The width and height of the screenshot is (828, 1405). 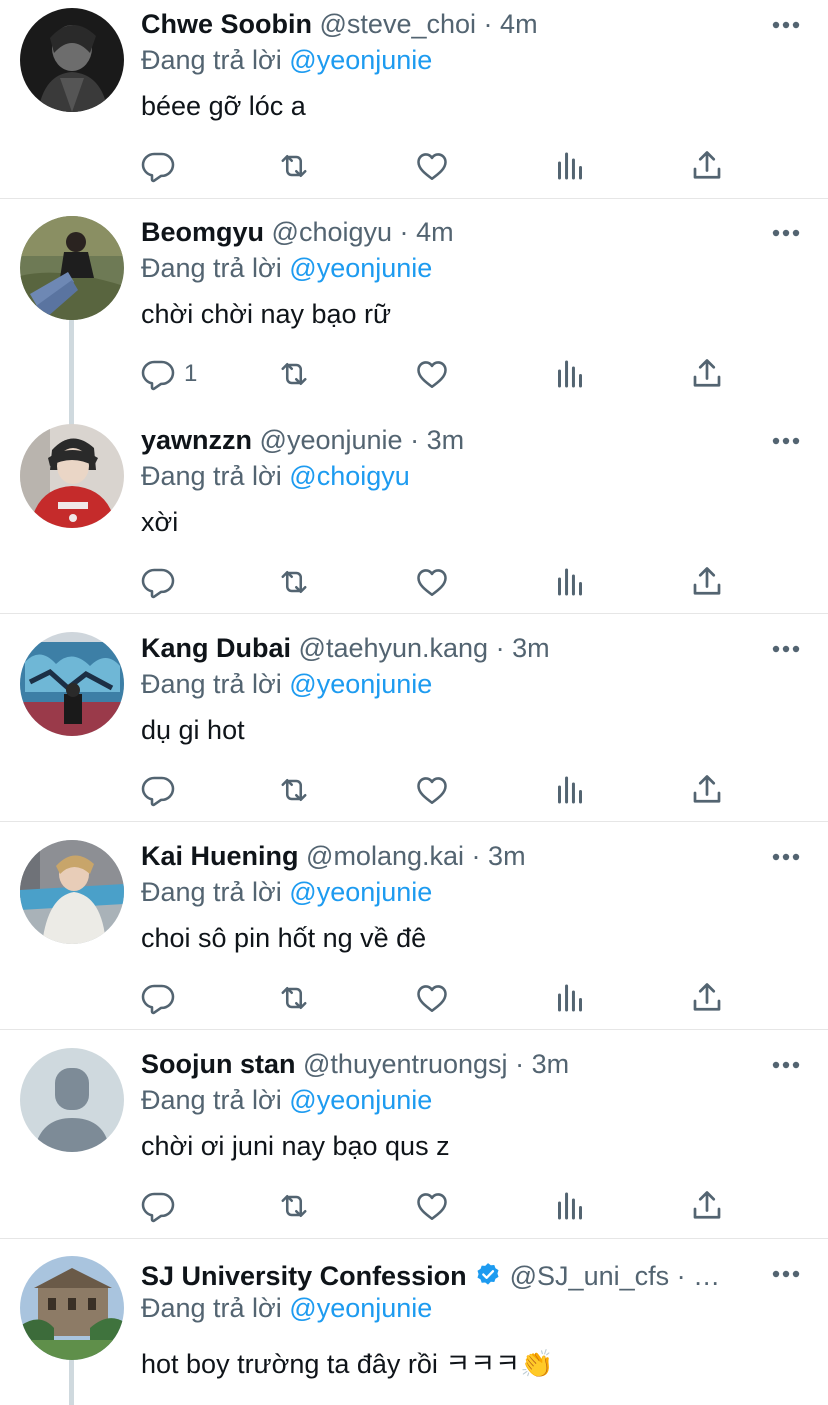 What do you see at coordinates (398, 24) in the screenshot?
I see `user-handle: @steve_choi` at bounding box center [398, 24].